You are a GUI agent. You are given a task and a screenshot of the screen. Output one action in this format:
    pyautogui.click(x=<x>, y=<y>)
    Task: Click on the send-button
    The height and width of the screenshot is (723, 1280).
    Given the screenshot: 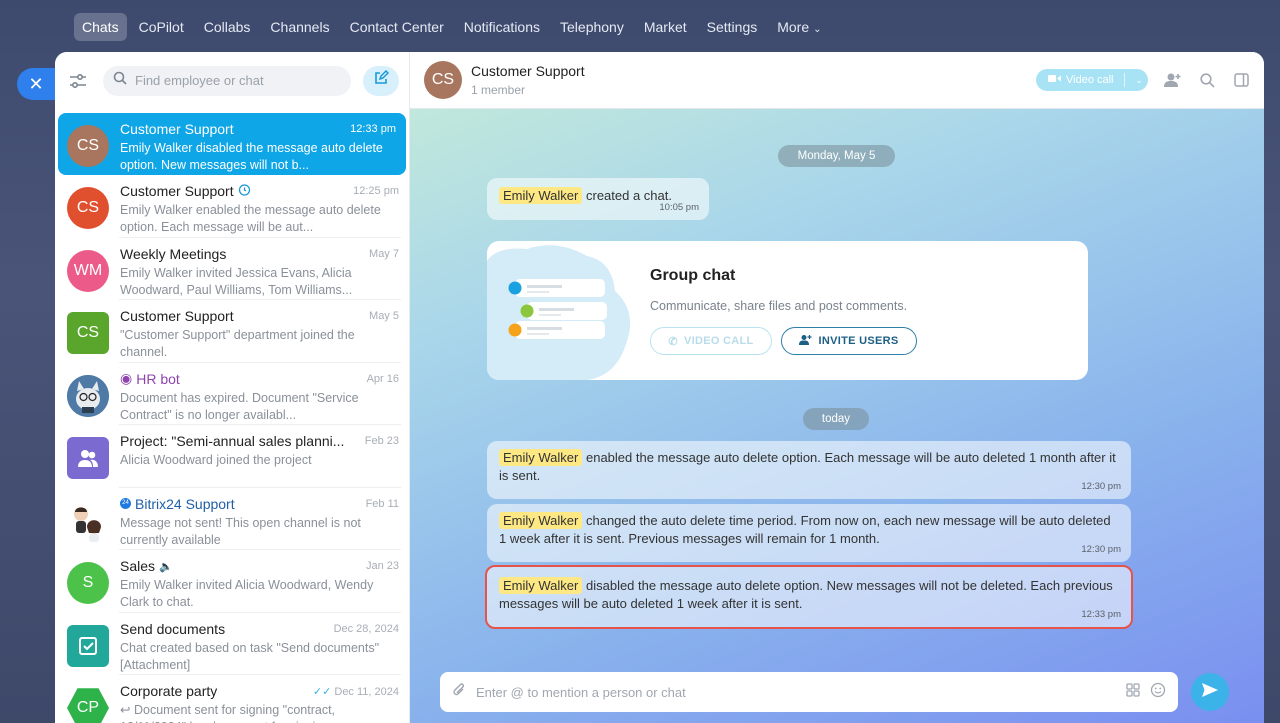 What is the action you would take?
    pyautogui.click(x=1210, y=692)
    